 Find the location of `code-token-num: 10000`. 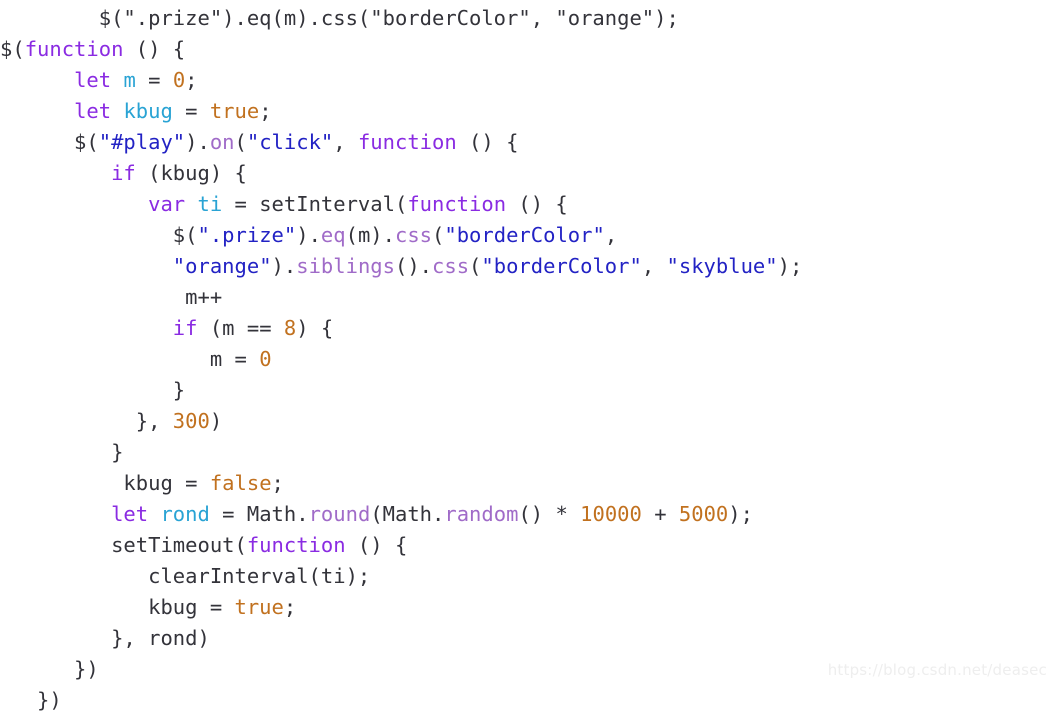

code-token-num: 10000 is located at coordinates (611, 513).